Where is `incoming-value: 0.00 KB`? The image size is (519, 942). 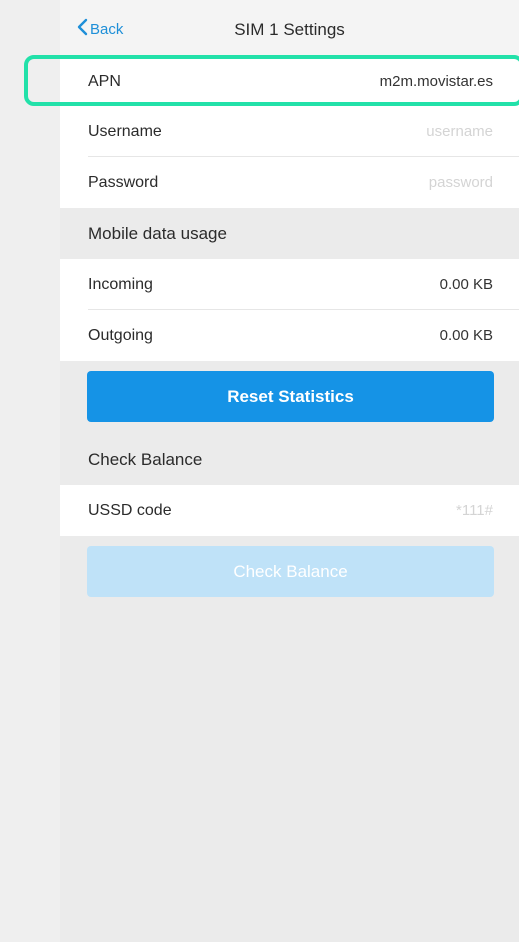
incoming-value: 0.00 KB is located at coordinates (466, 284).